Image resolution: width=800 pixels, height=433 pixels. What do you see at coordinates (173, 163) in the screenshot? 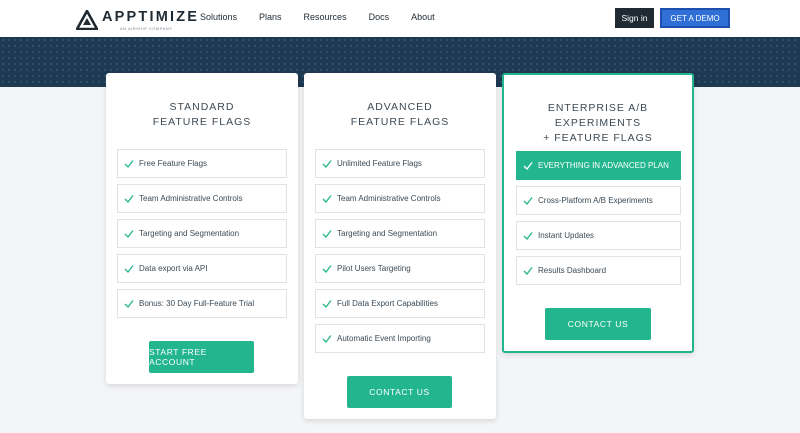
I see `feature-label: Free Feature Flags` at bounding box center [173, 163].